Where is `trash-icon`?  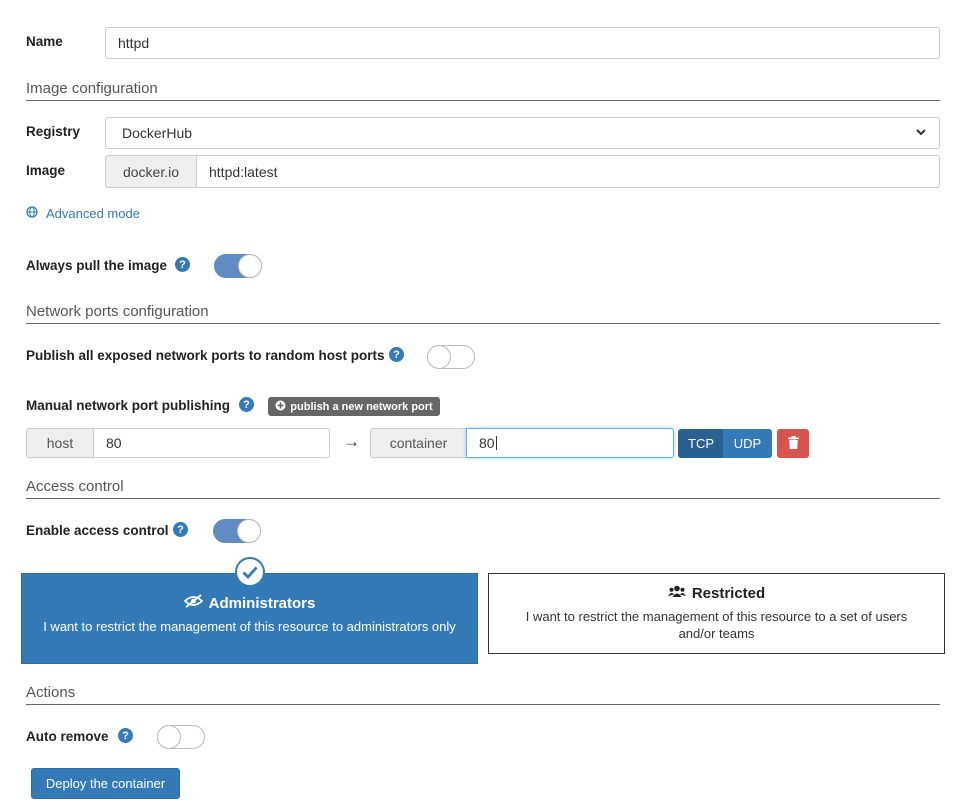 trash-icon is located at coordinates (793, 443).